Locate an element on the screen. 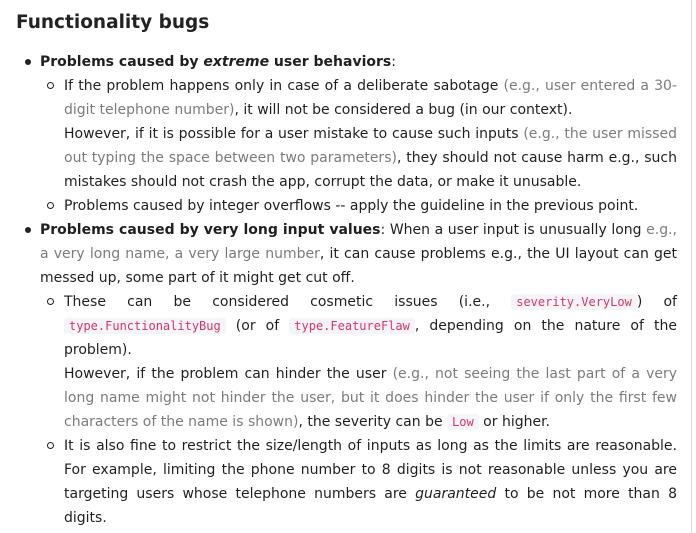  section-heading: Functionality bugs is located at coordinates (113, 22).